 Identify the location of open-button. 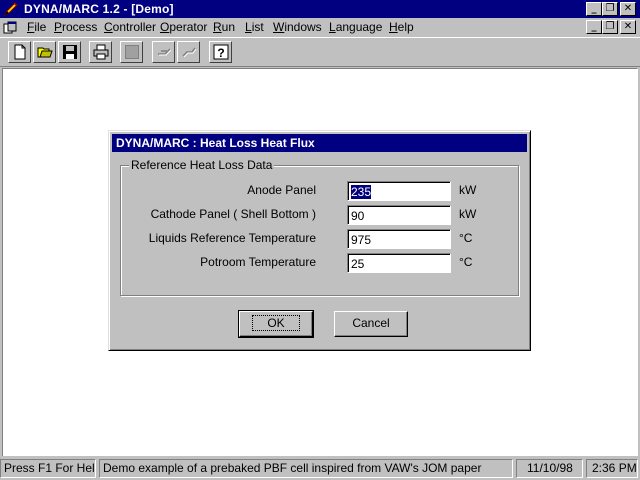
(44, 52).